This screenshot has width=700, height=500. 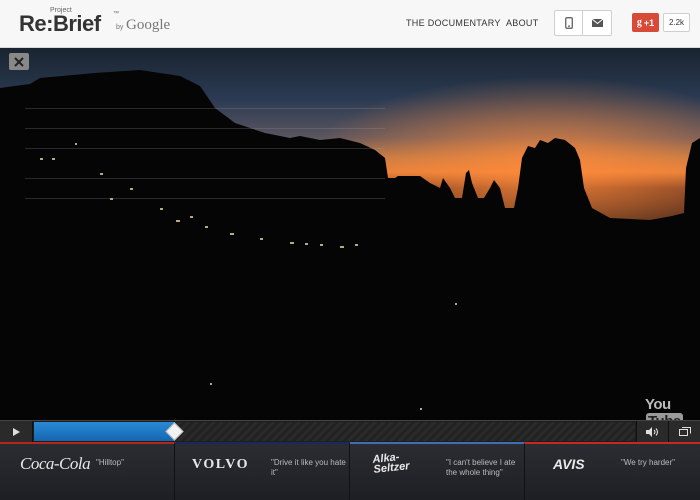 I want to click on mail-button, so click(x=597, y=23).